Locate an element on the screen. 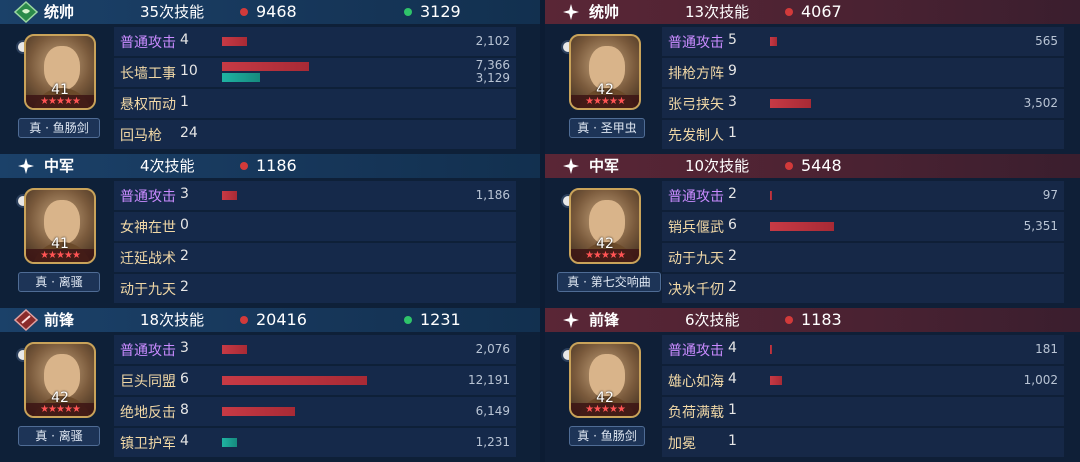 This screenshot has height=462, width=1080. damage-total: 5448 is located at coordinates (821, 165).